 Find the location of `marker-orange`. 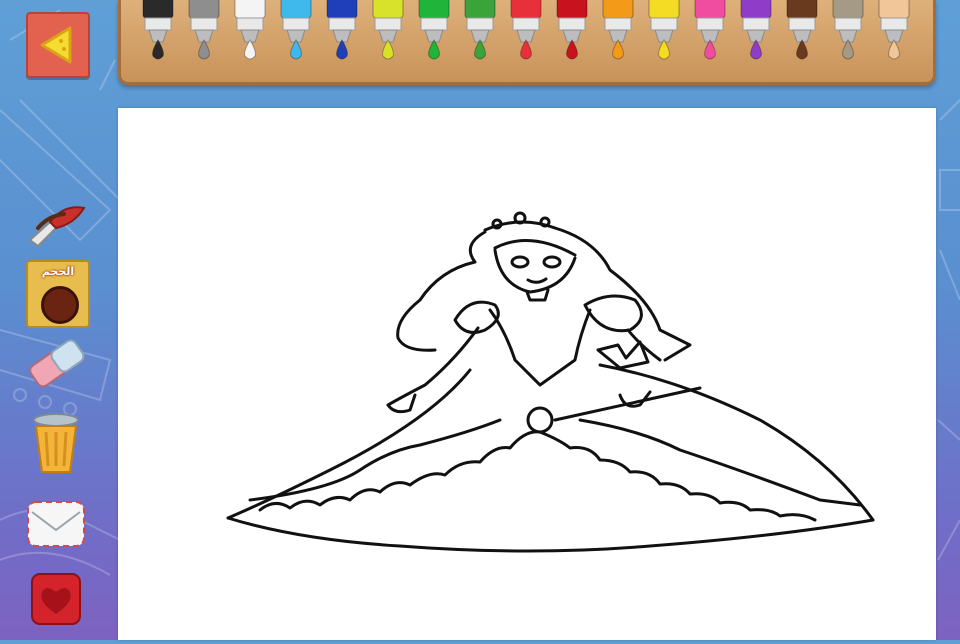

marker-orange is located at coordinates (618, 30).